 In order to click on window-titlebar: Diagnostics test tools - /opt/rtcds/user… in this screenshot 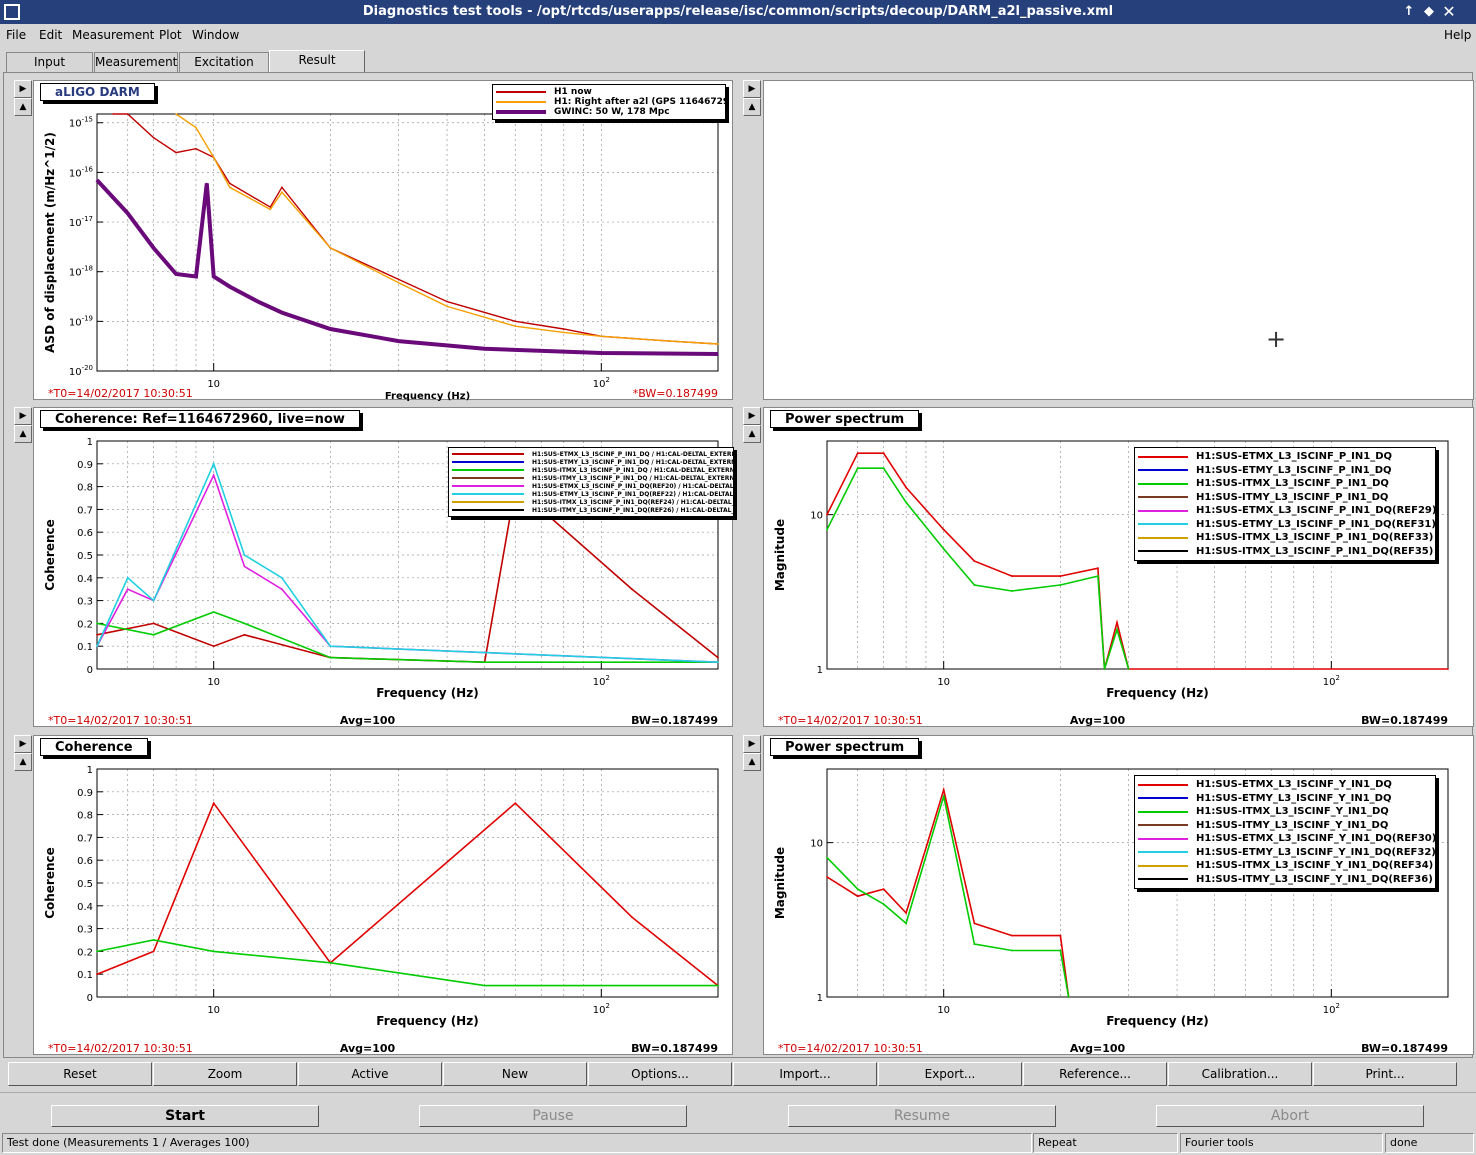, I will do `click(738, 12)`.